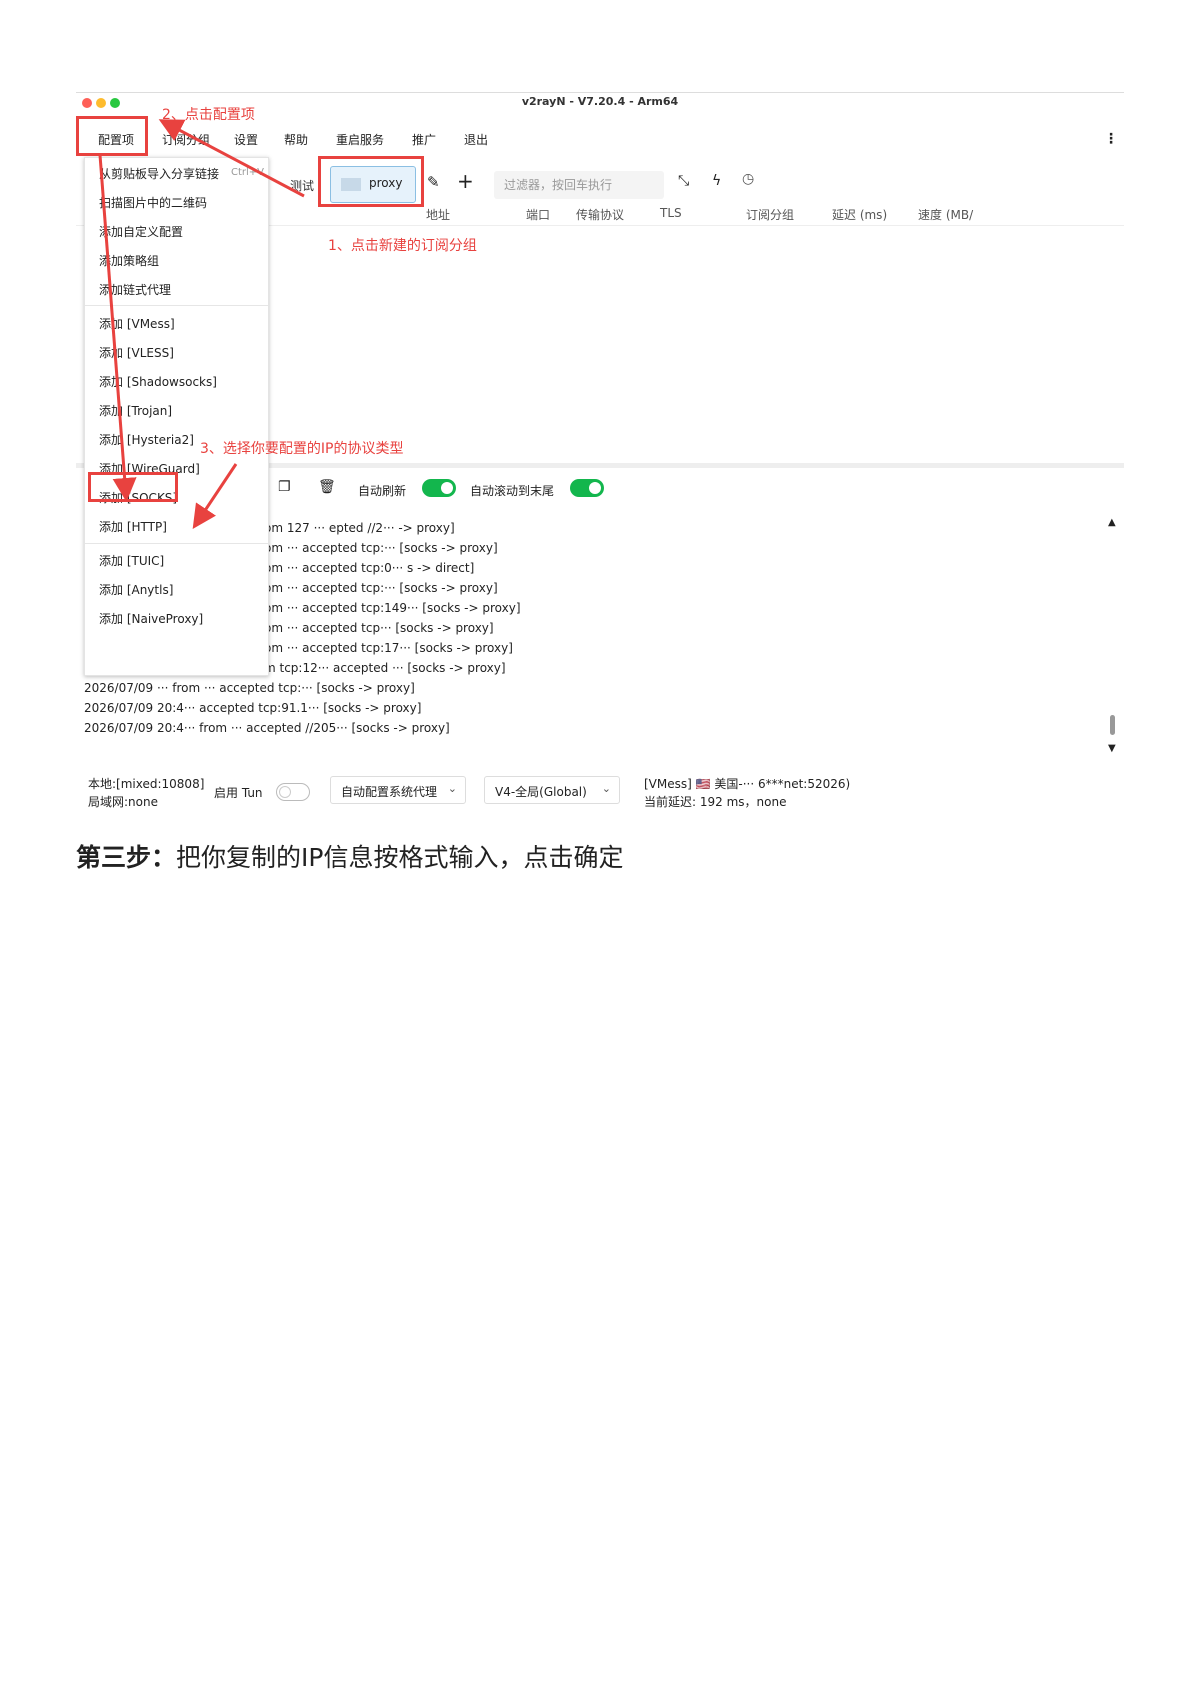 The height and width of the screenshot is (1684, 1191). I want to click on arrow-to-socks, so click(117, 328).